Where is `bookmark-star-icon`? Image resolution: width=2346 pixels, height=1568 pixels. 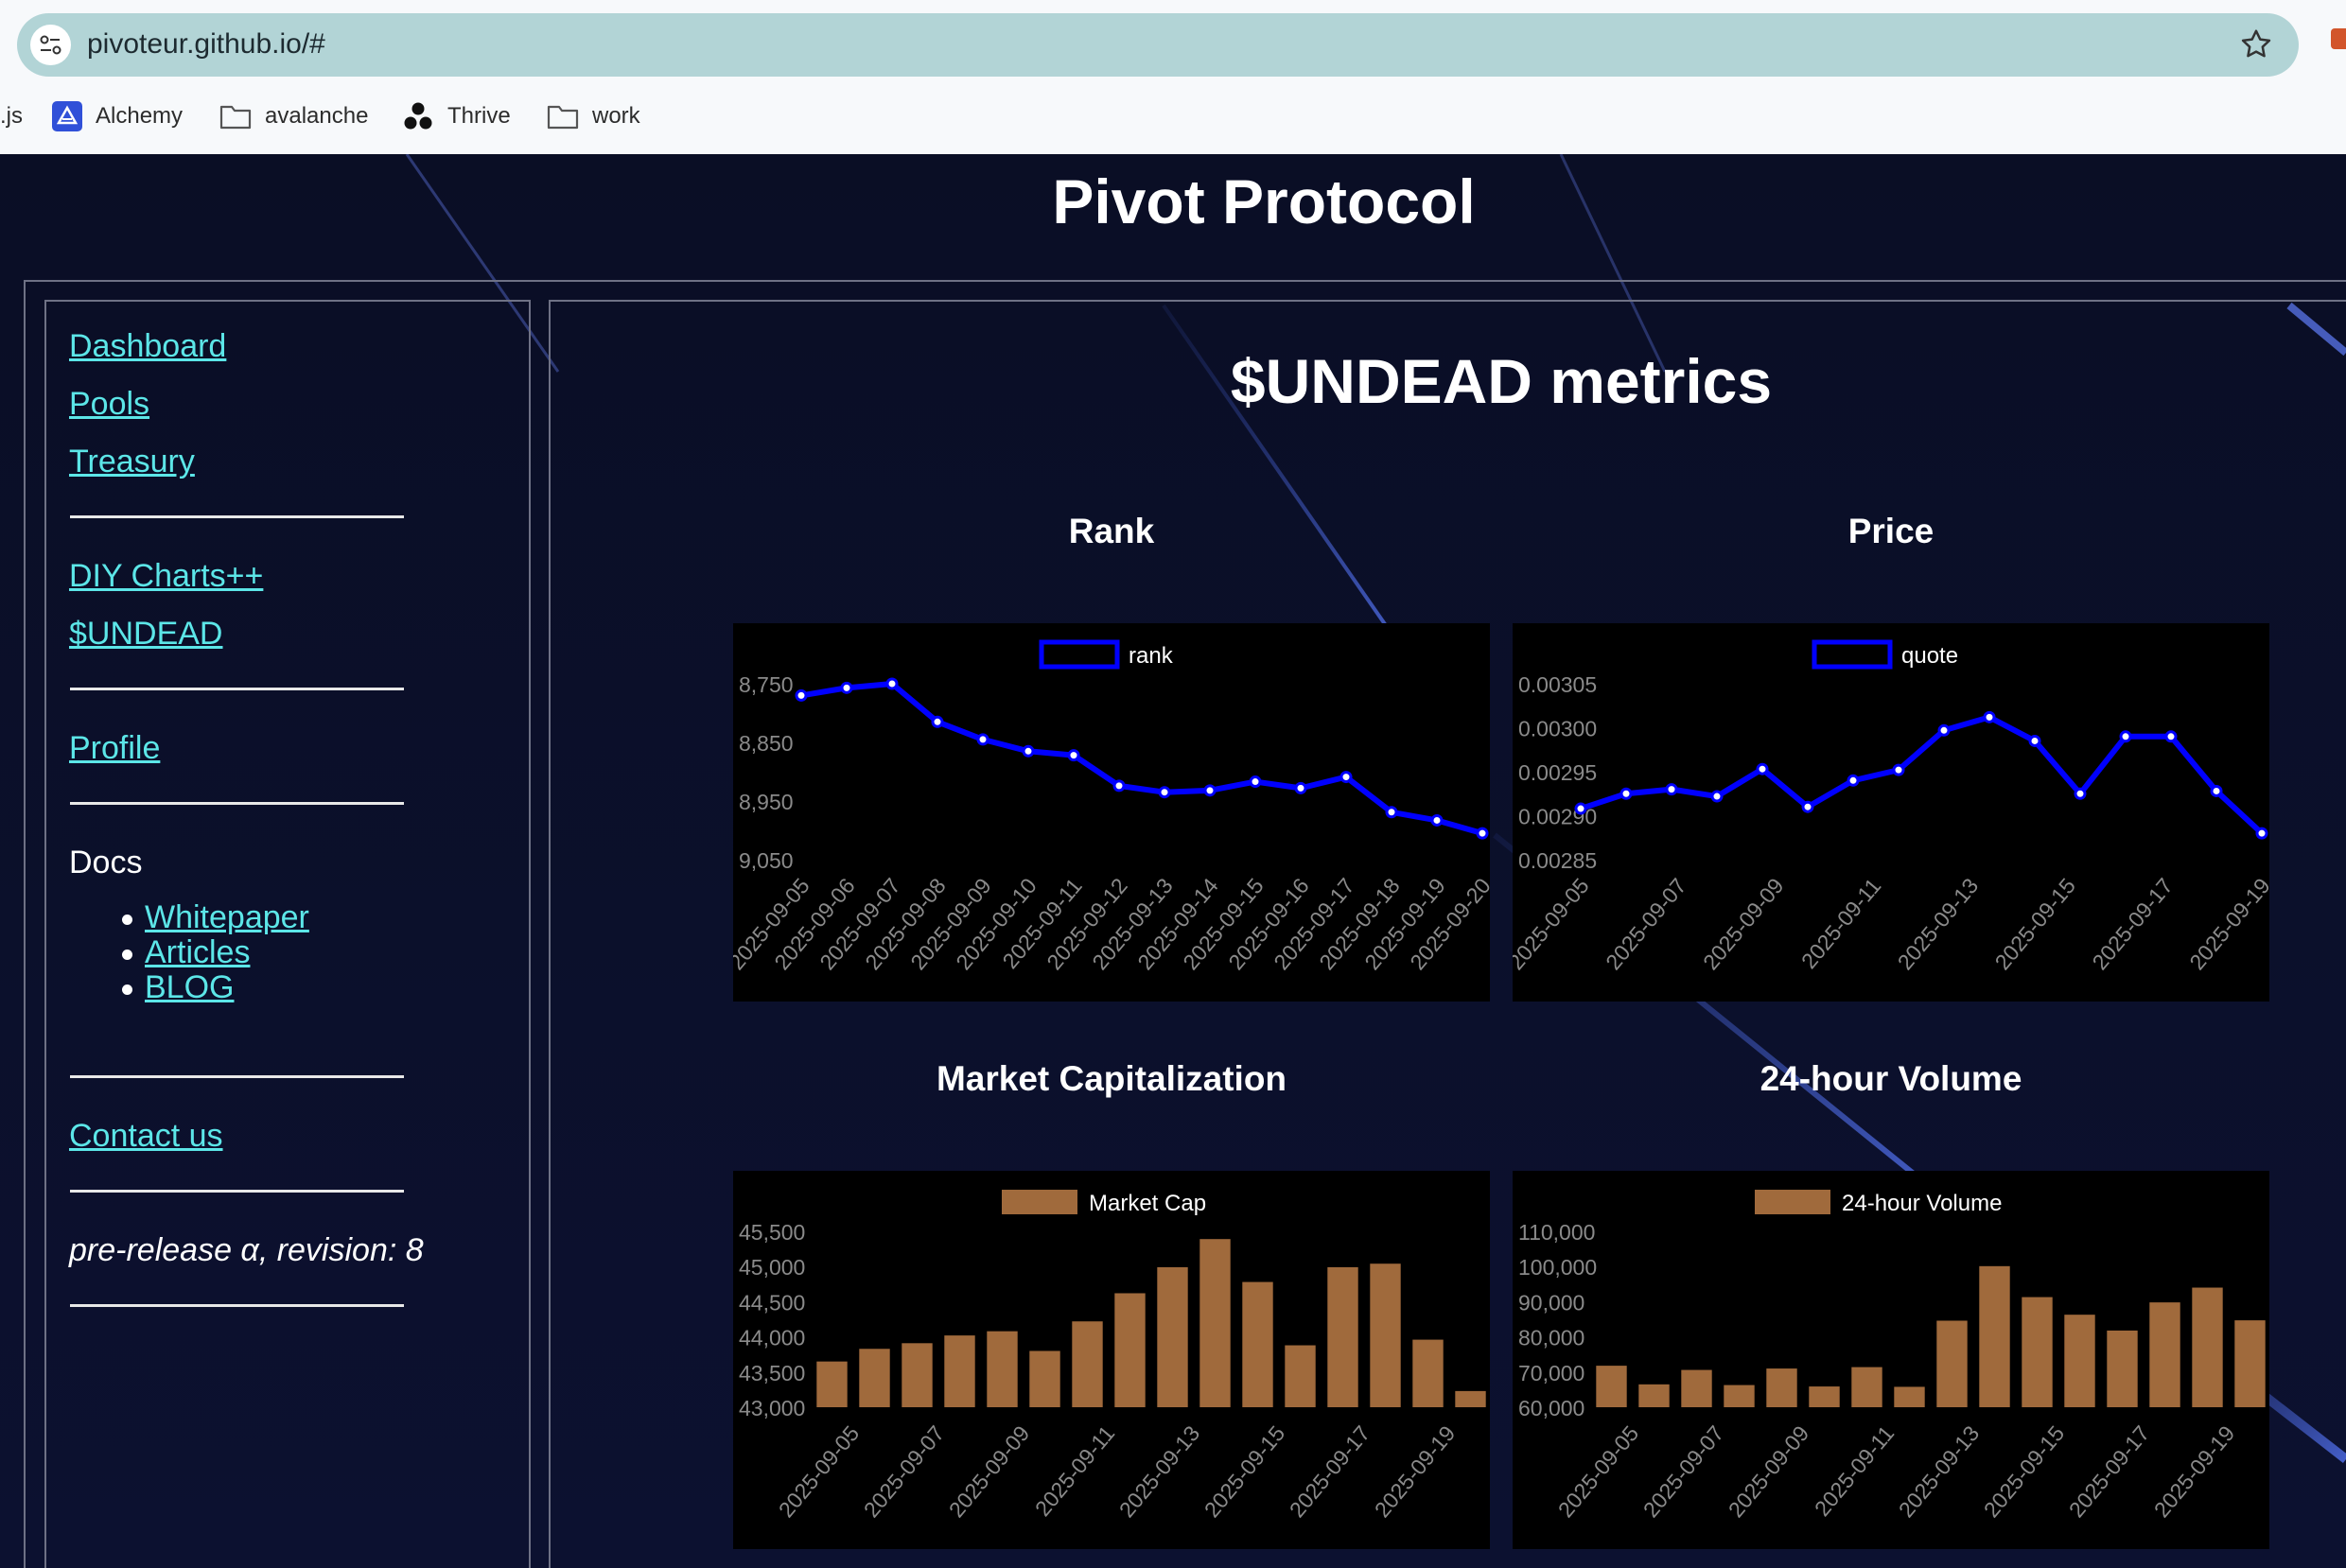
bookmark-star-icon is located at coordinates (2256, 44).